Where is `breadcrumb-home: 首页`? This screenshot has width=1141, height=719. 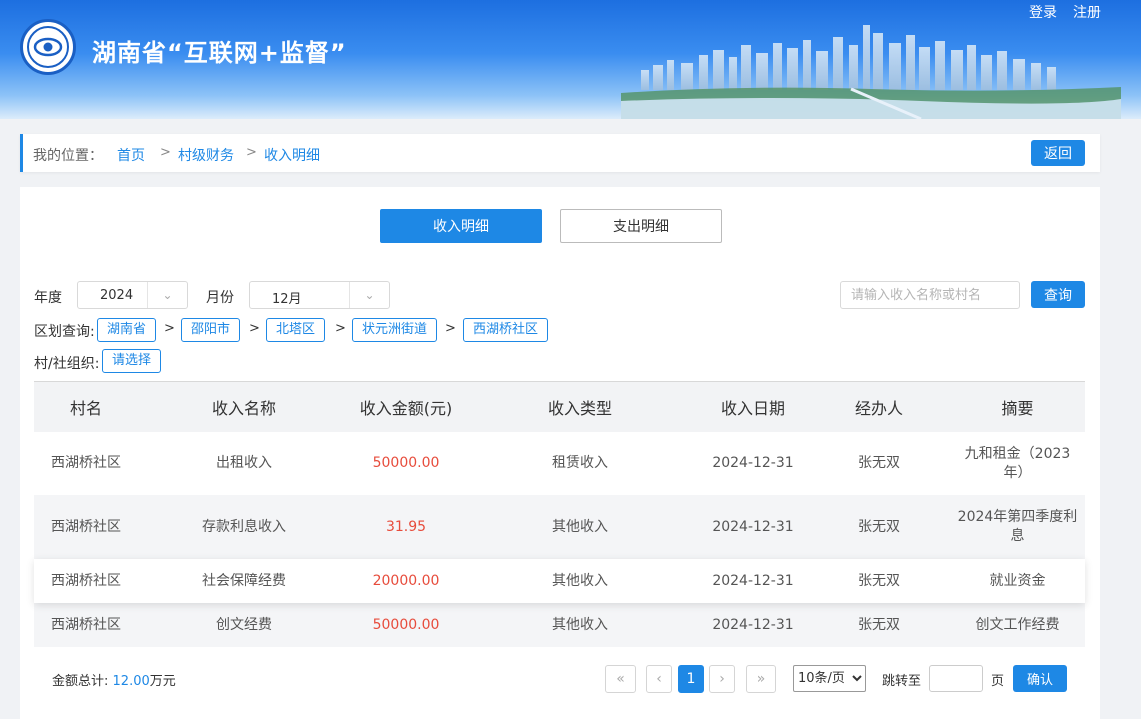 breadcrumb-home: 首页 is located at coordinates (131, 155).